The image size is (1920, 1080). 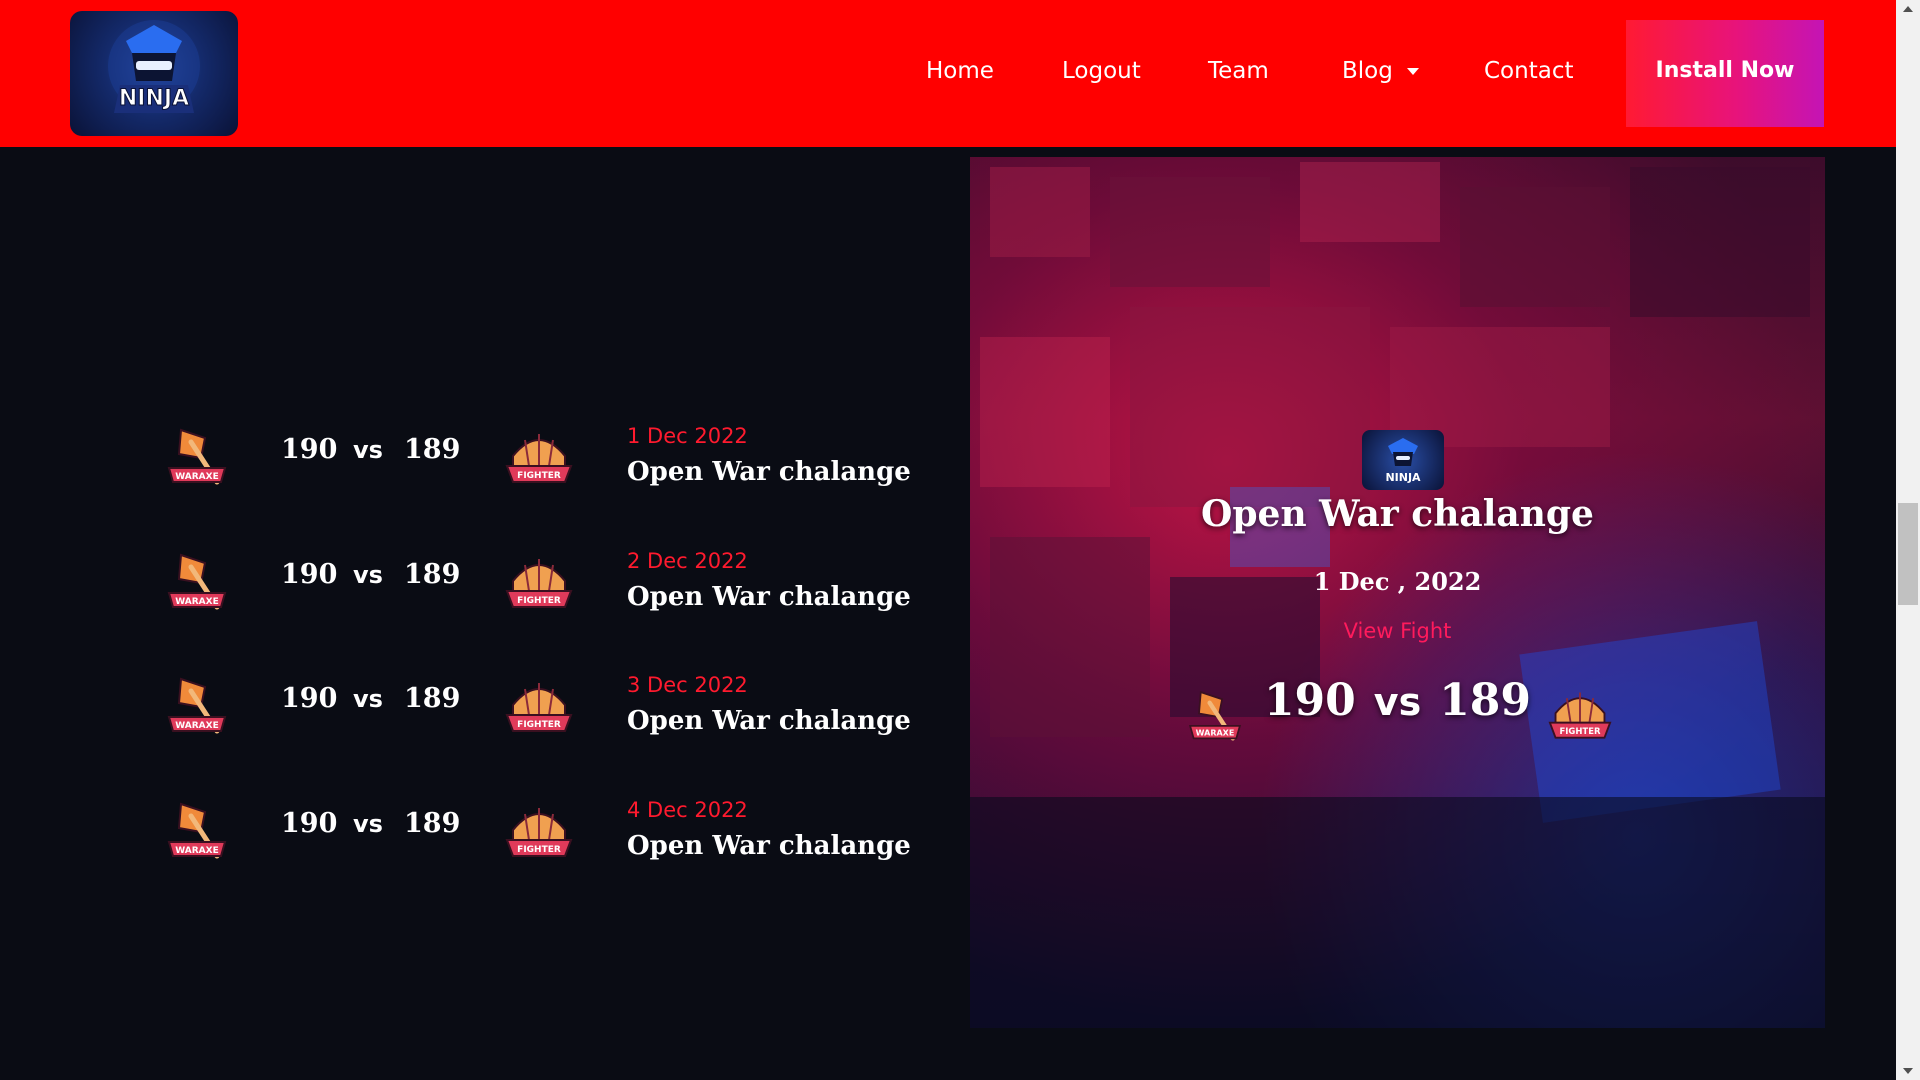 I want to click on nav-blog-label: Blog, so click(x=1367, y=71).